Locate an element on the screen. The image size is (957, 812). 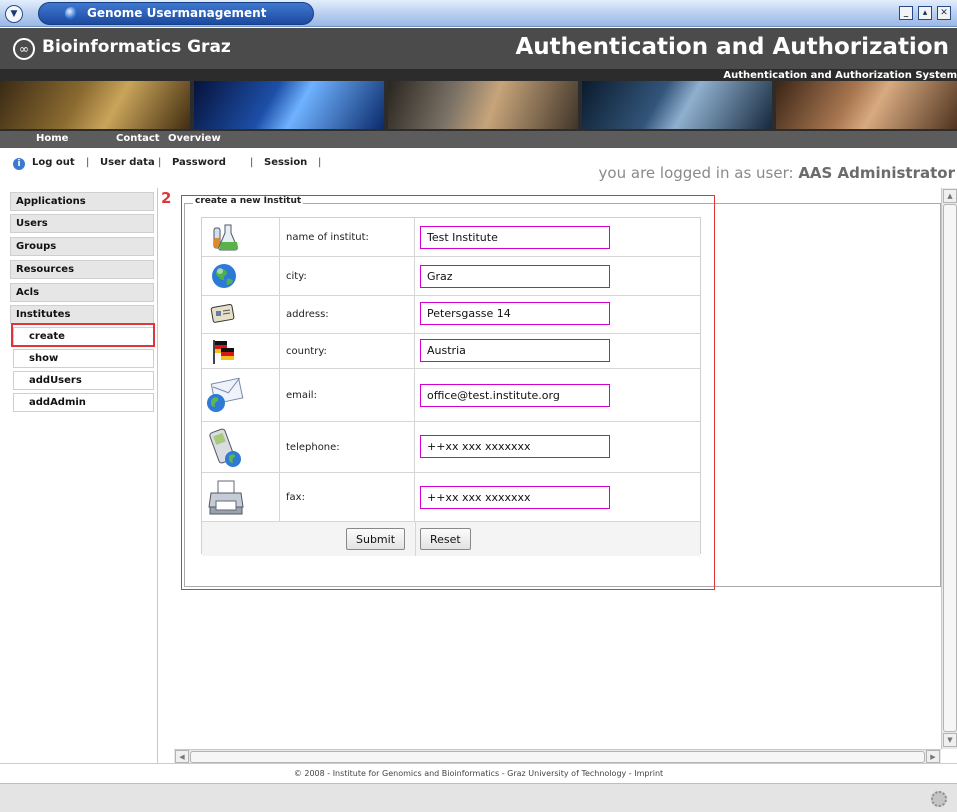
banner: Authentication and Authorization System is located at coordinates (478, 100).